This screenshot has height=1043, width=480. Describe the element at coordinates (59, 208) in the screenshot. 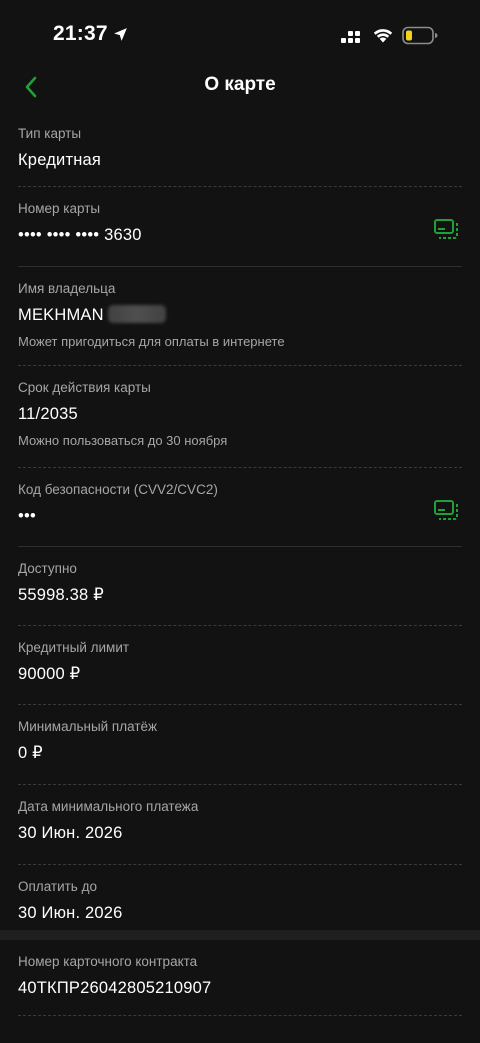

I see `card-number-label: Номер карты` at that location.